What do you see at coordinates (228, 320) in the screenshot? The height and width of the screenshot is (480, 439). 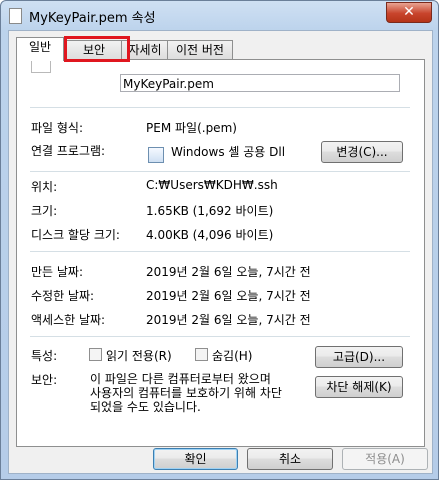 I see `accessed-value: 2019년 2월 6일 오늘, 7시간 전` at bounding box center [228, 320].